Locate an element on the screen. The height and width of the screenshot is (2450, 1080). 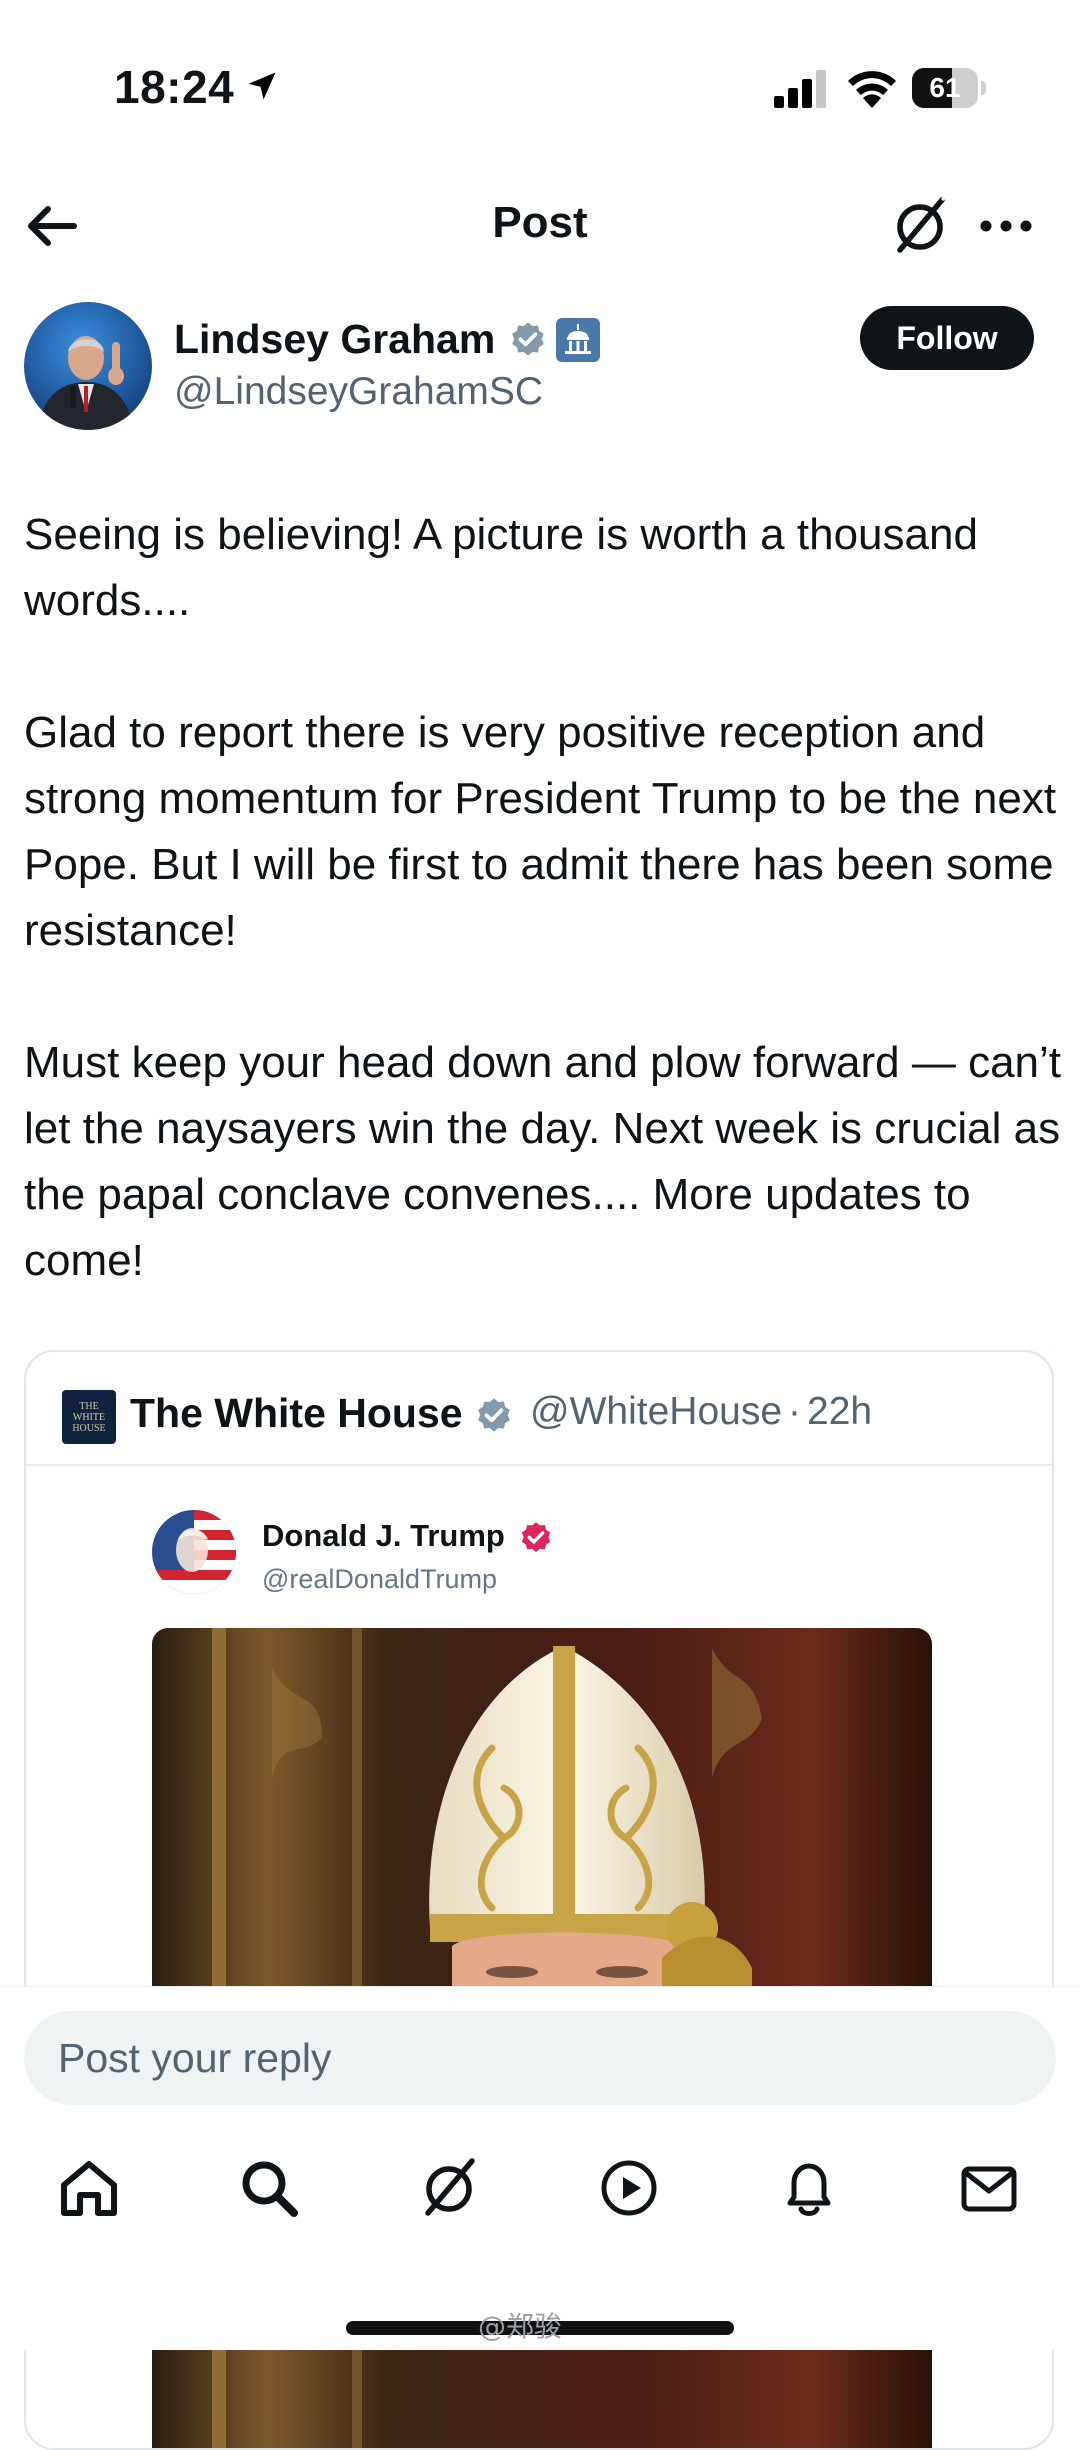
notifications-bell-icon is located at coordinates (809, 2188).